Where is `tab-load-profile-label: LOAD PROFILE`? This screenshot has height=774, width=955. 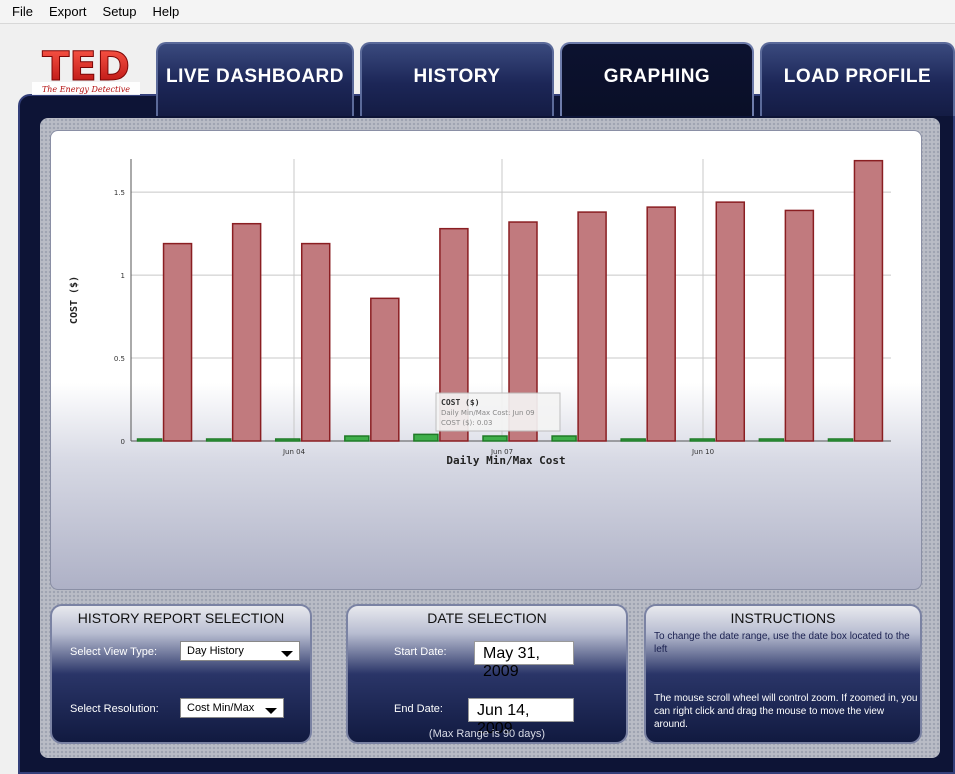
tab-load-profile-label: LOAD PROFILE is located at coordinates (857, 76).